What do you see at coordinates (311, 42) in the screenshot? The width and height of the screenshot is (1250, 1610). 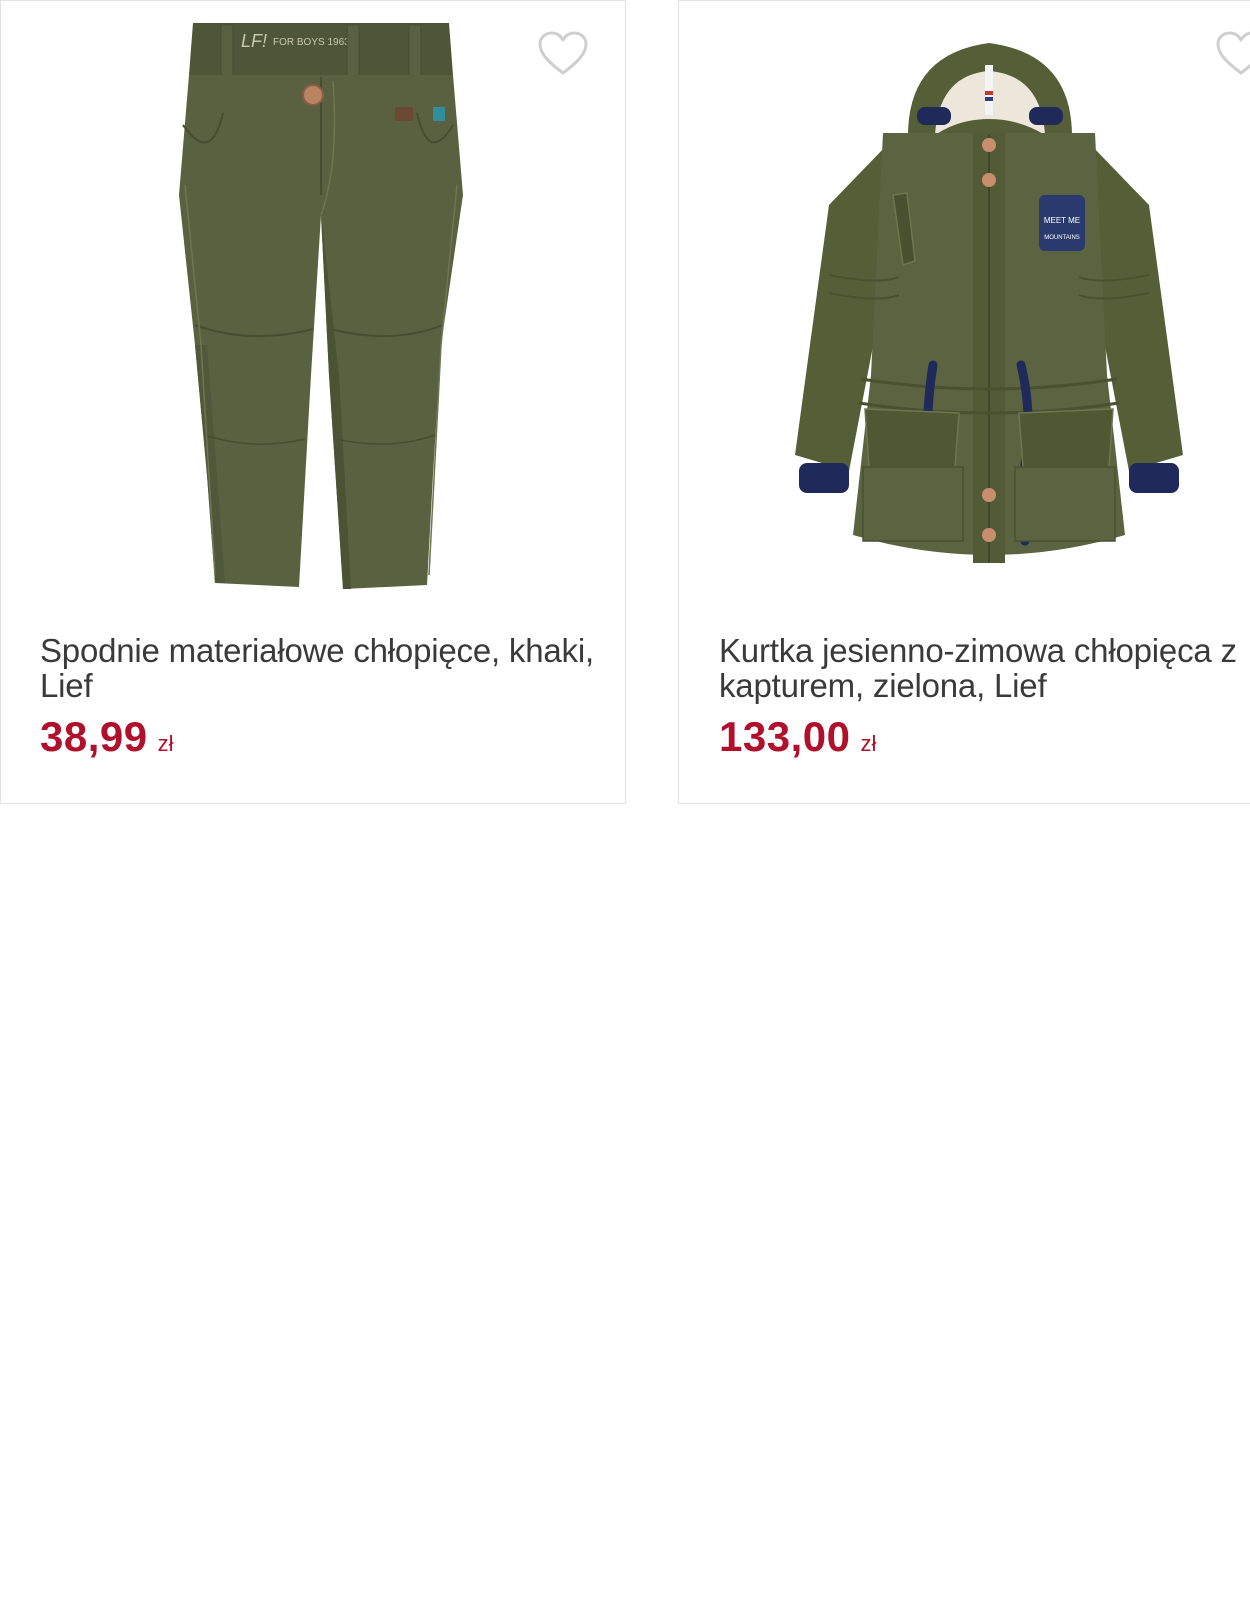 I see `svg-text: FOR BOYS 1963` at bounding box center [311, 42].